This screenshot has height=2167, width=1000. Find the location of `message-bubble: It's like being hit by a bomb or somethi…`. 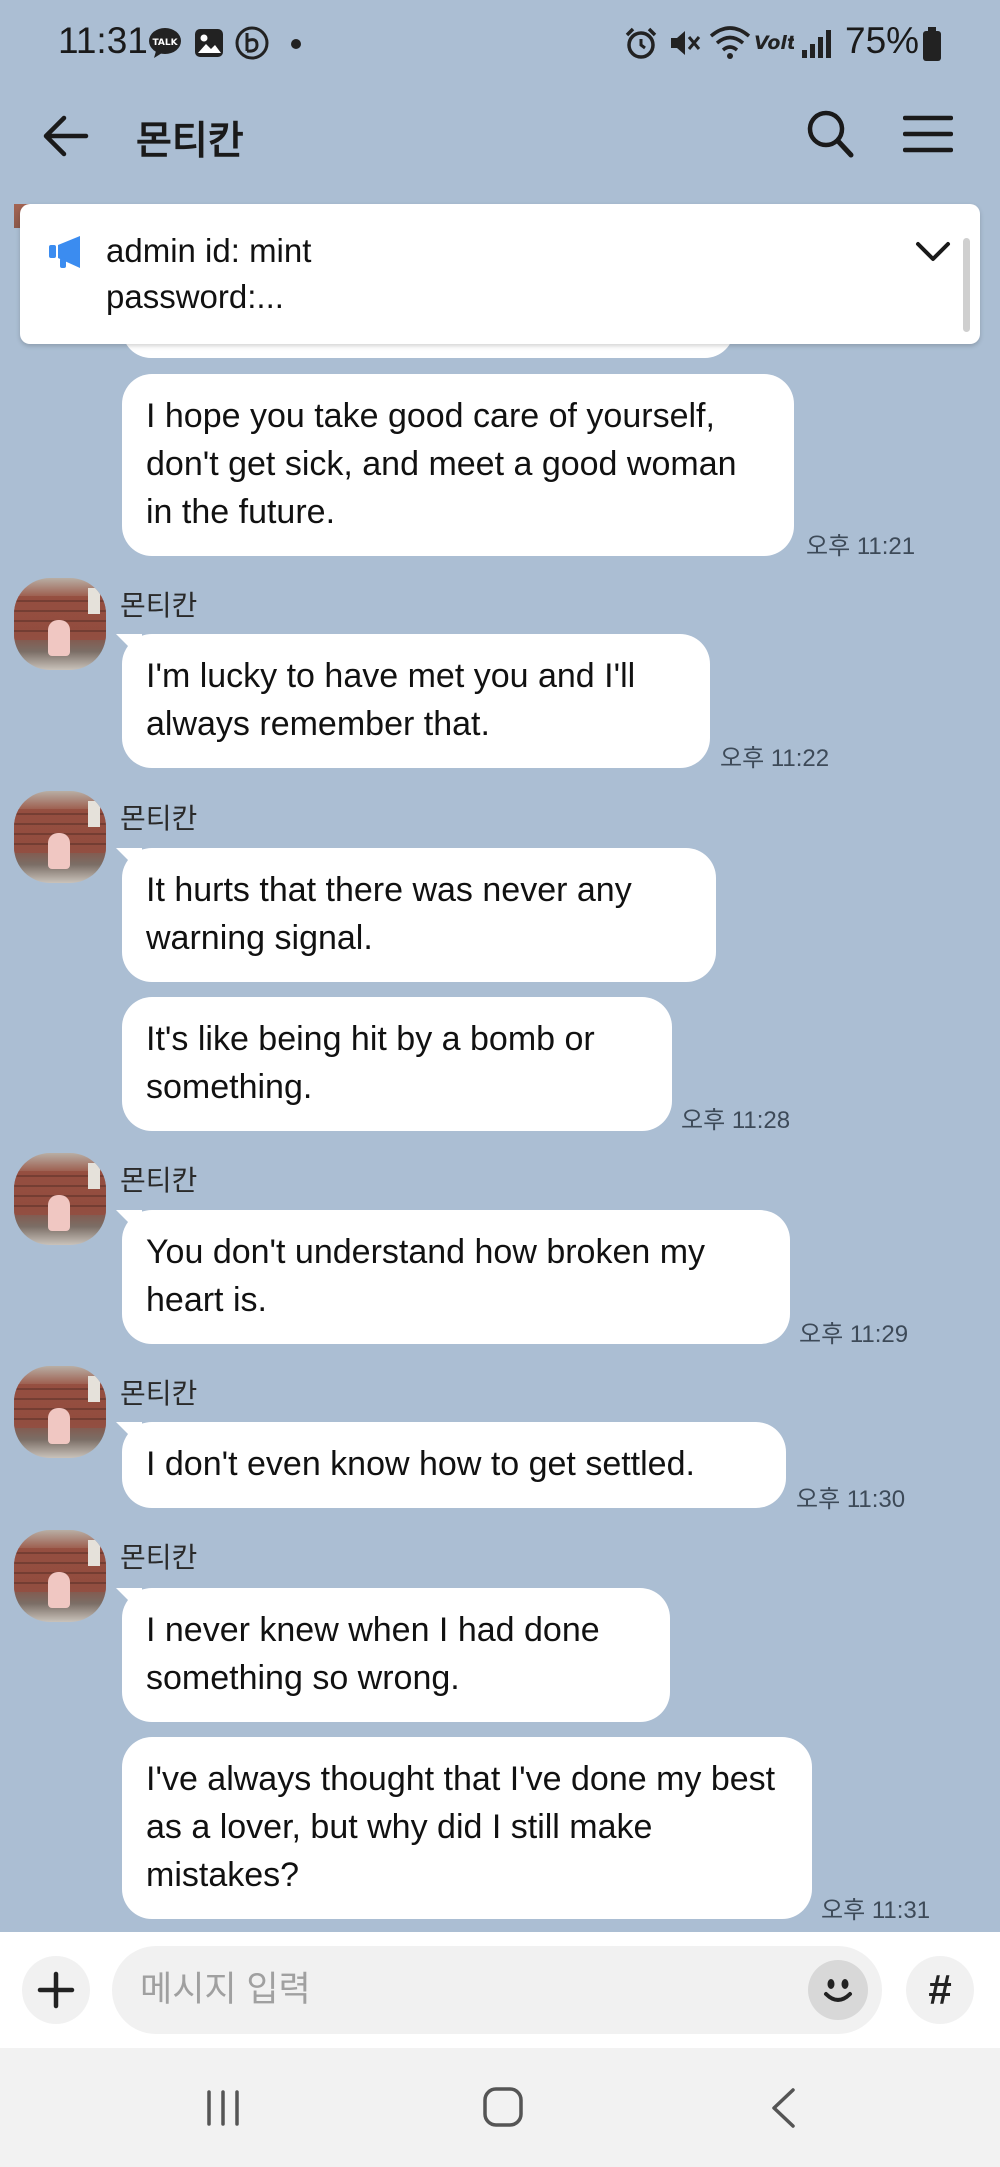

message-bubble: It's like being hit by a bomb or somethi… is located at coordinates (397, 1064).